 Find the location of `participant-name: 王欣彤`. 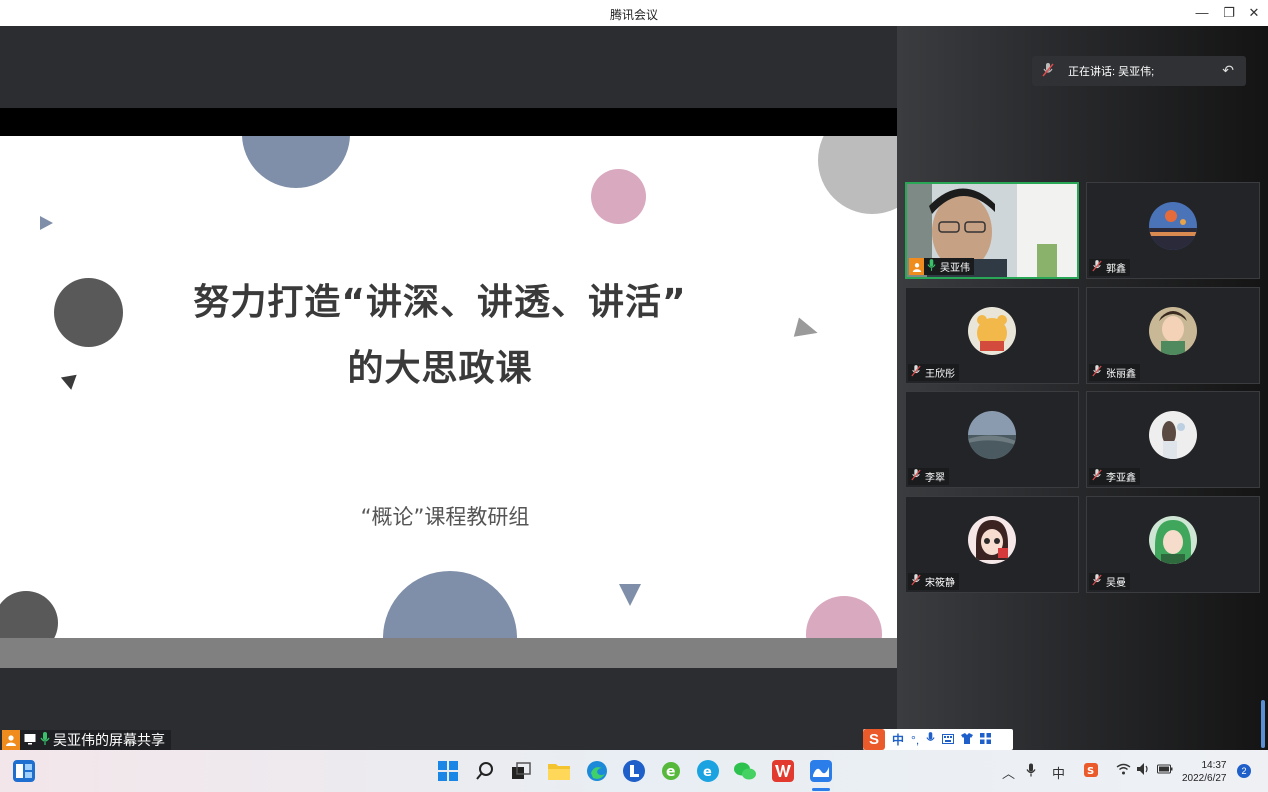

participant-name: 王欣彤 is located at coordinates (940, 374).